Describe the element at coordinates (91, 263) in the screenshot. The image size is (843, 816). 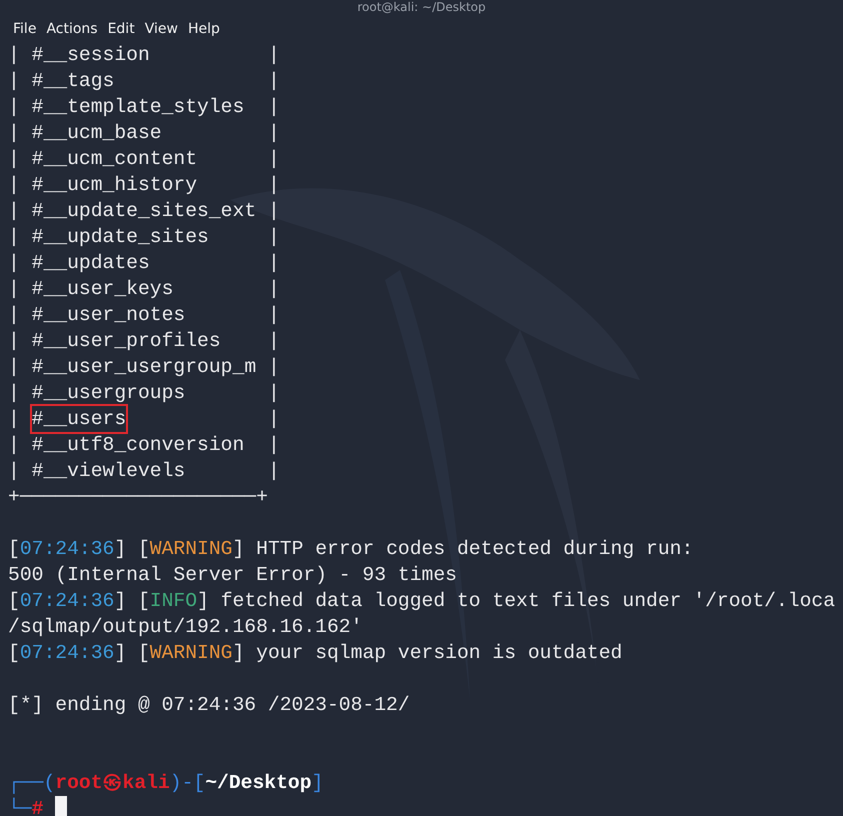
I see `table-cell-text: #__updates` at that location.